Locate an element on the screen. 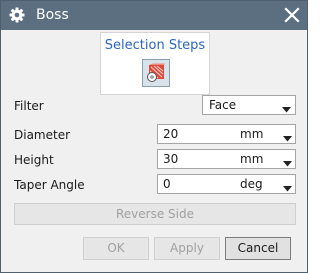  height-unit-dropdown: mm is located at coordinates (266, 159).